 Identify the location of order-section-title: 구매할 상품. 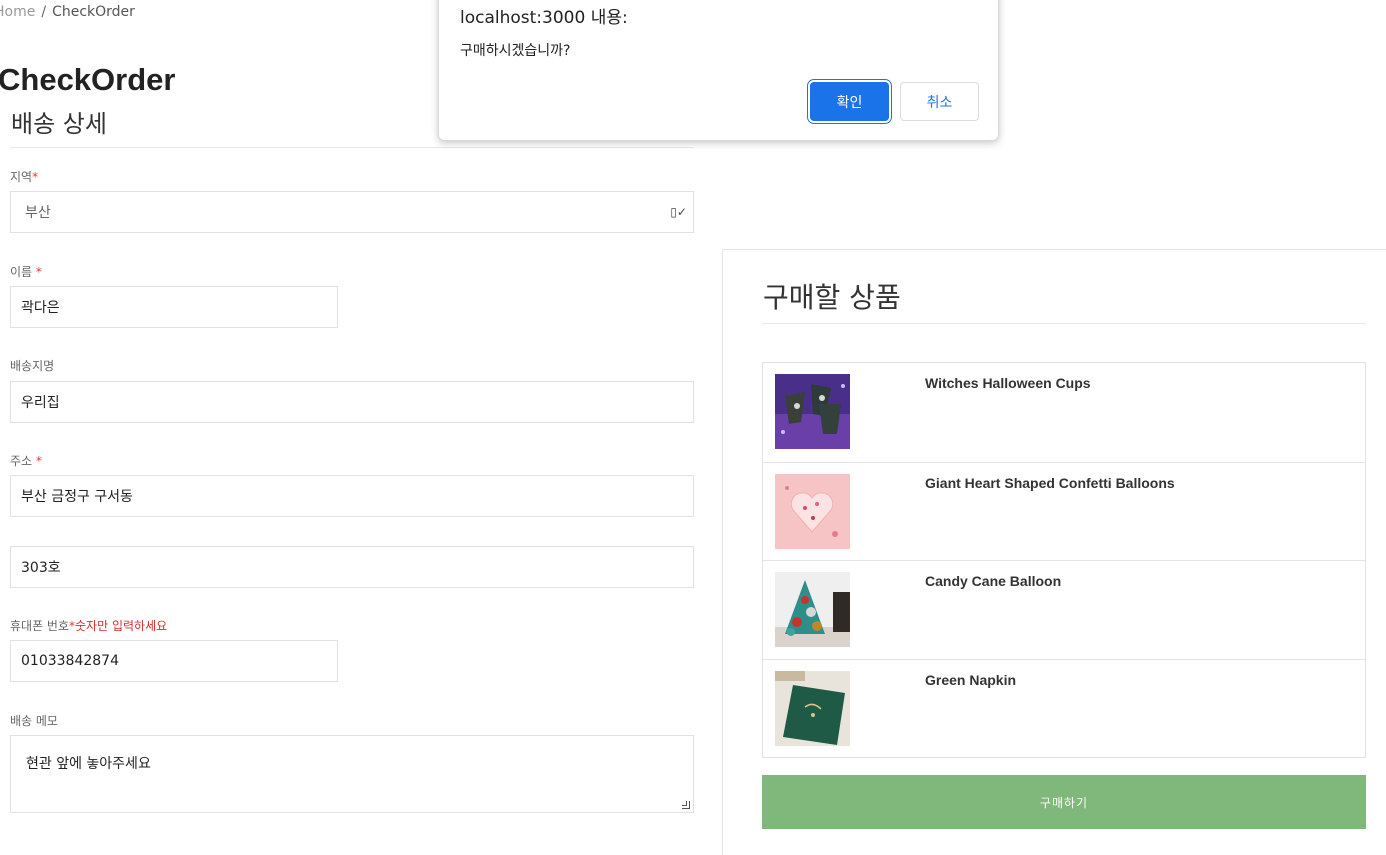
(832, 297).